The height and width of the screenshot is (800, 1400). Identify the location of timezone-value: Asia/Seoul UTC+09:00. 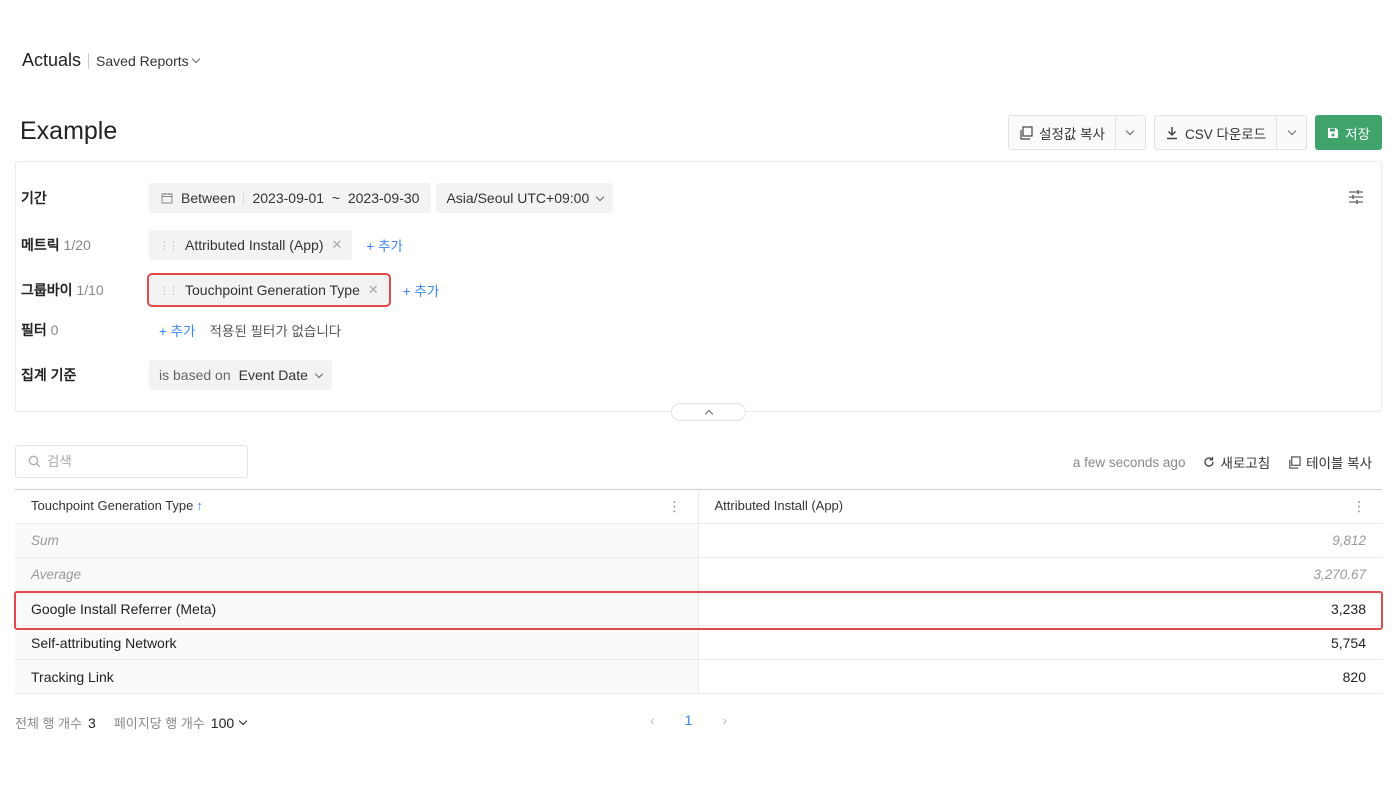
(518, 198).